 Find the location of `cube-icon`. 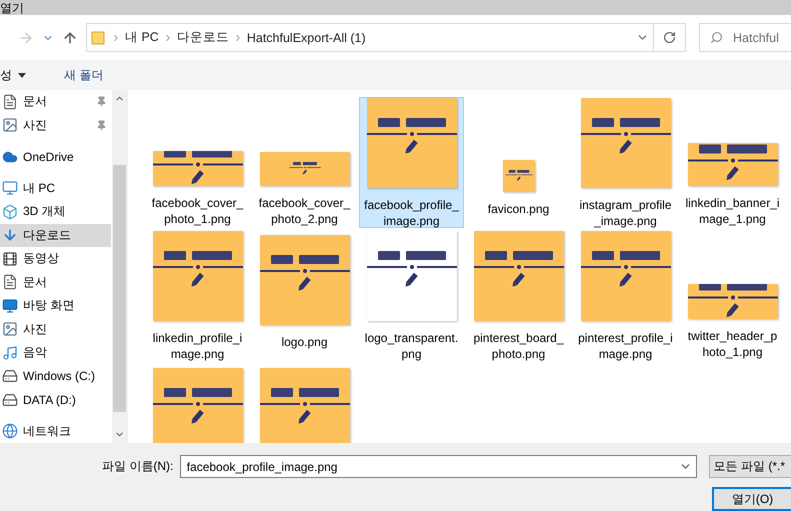

cube-icon is located at coordinates (10, 212).